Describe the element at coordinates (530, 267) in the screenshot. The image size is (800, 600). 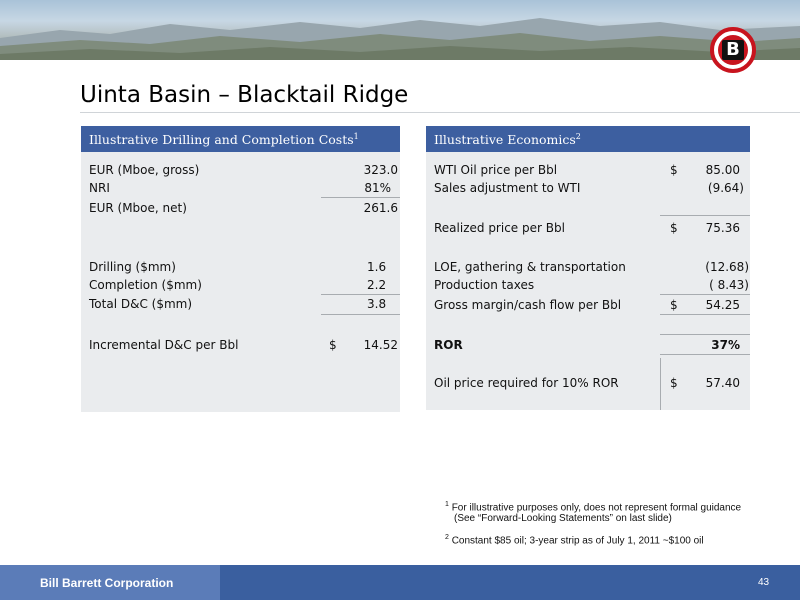
I see `row-label: LOE, gathering & transportation` at that location.